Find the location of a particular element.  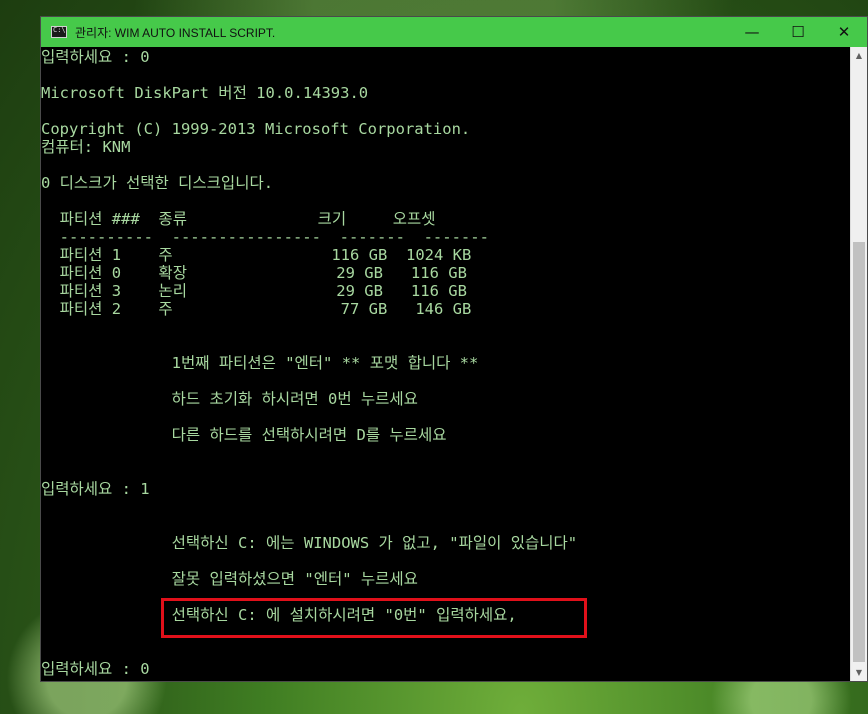

console-line: 파티션 1 주 116 GB 1024 KB is located at coordinates (256, 255).